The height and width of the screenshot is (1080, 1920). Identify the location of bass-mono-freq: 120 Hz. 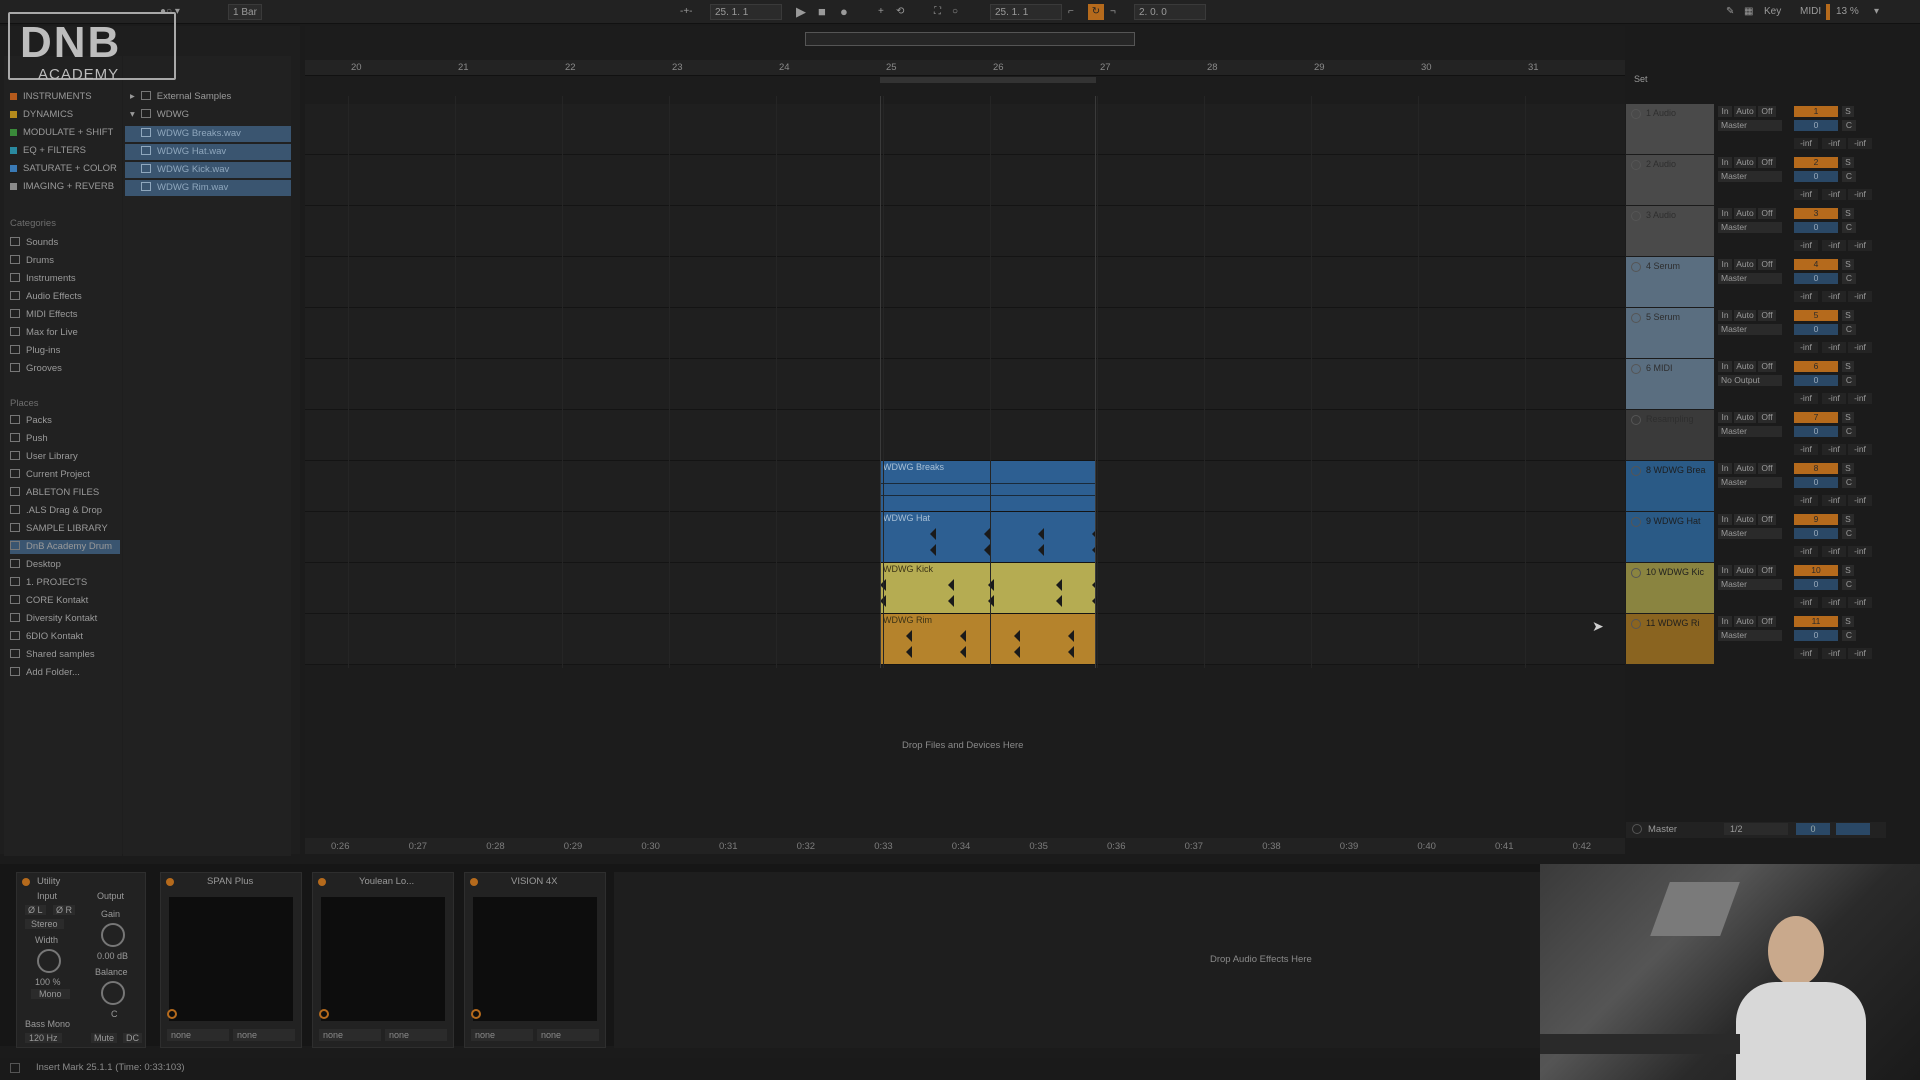
(43, 1038).